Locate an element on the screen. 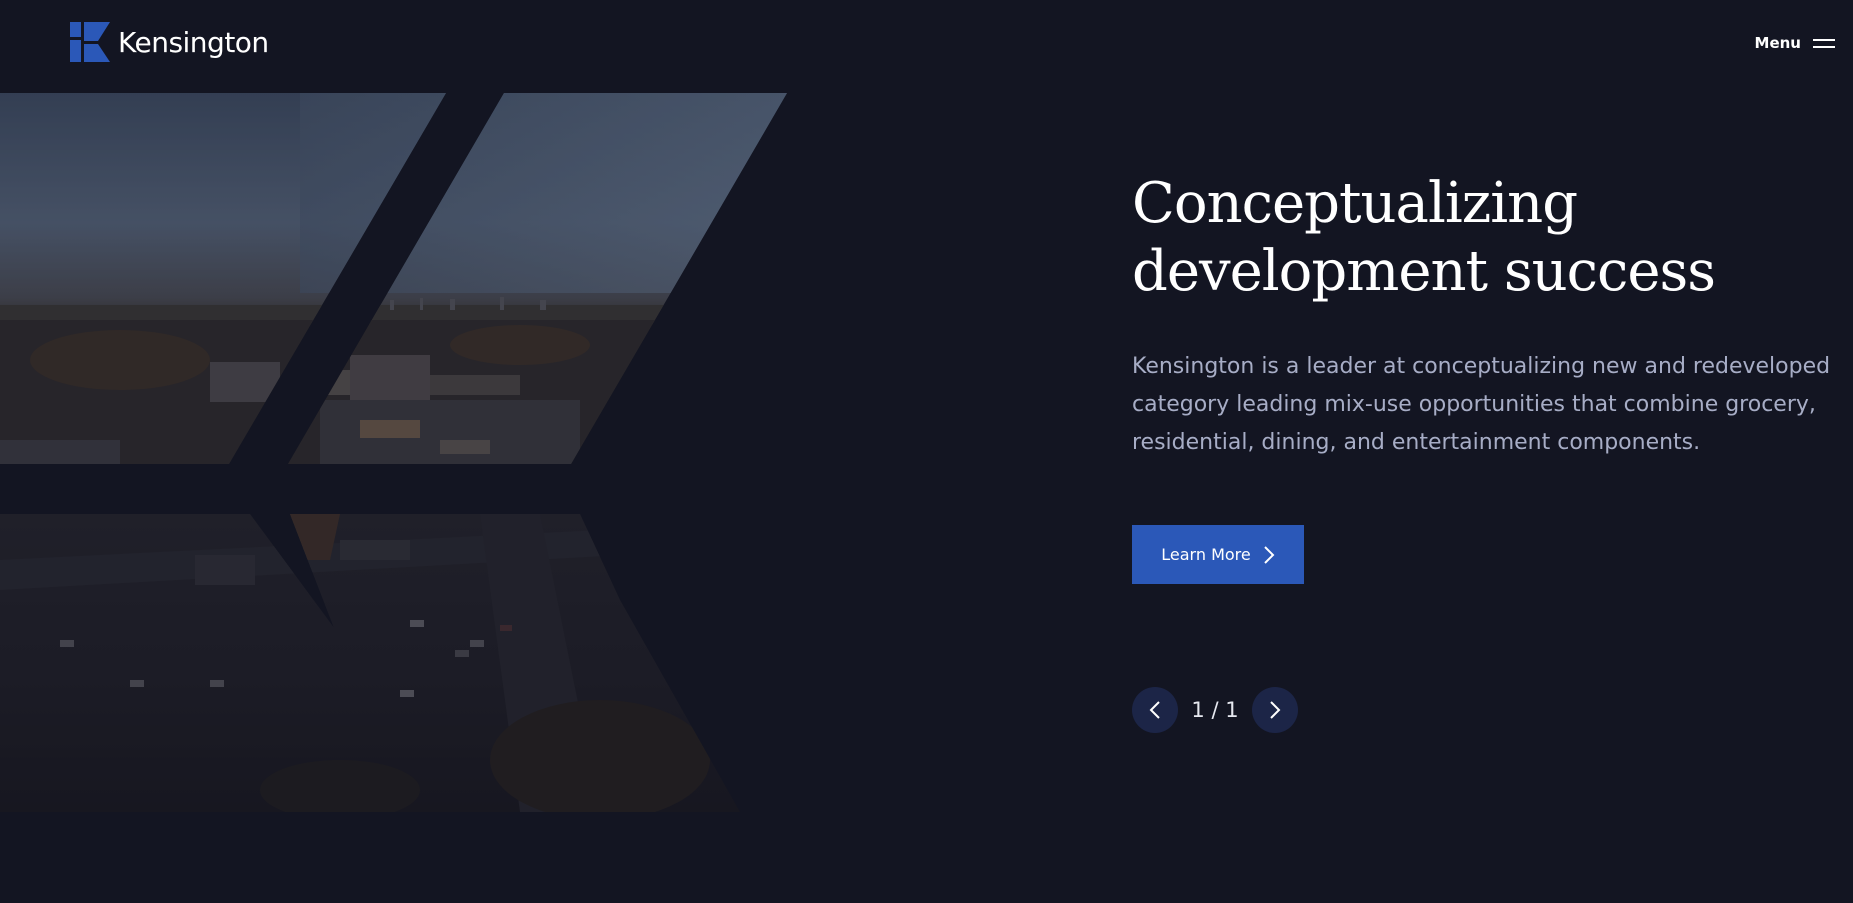 The width and height of the screenshot is (1853, 903). slider-pager: 1 / 1 is located at coordinates (1215, 710).